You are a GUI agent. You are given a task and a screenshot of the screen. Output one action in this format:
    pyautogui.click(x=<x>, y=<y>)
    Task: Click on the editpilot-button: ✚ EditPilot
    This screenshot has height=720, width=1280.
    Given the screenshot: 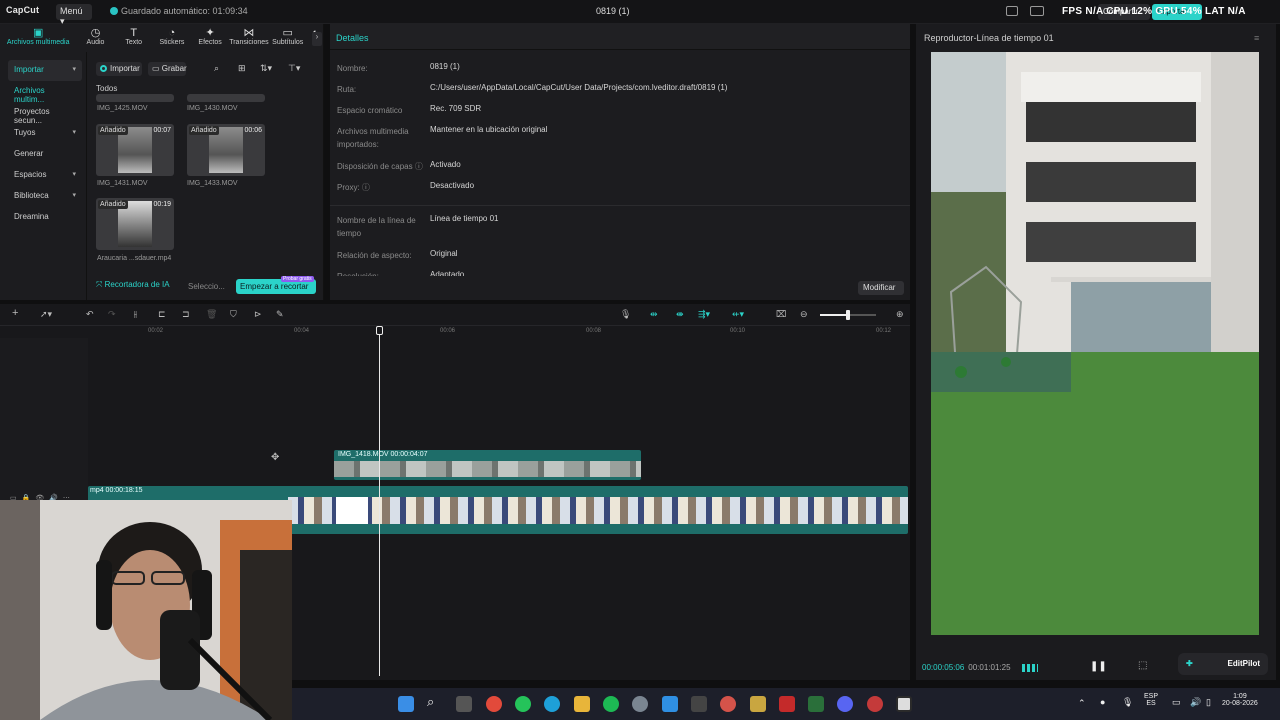 What is the action you would take?
    pyautogui.click(x=1223, y=664)
    